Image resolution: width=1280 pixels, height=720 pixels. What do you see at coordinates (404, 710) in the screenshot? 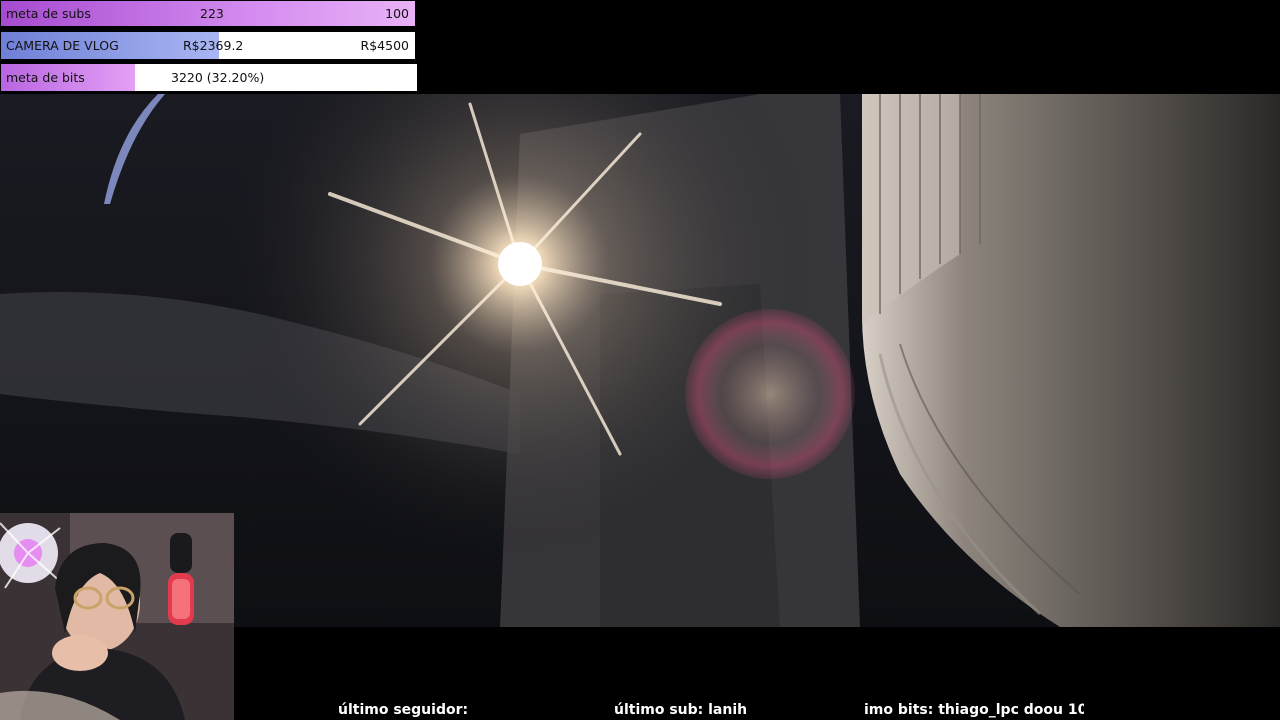
I see `last-follower-ticker: último seguidor: vi` at bounding box center [404, 710].